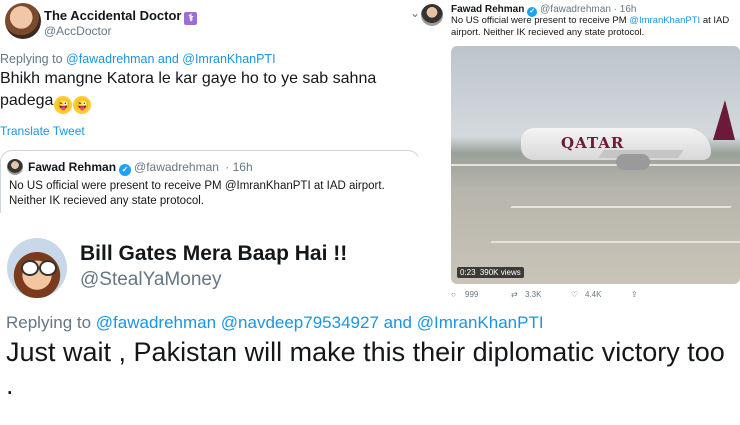 This screenshot has height=425, width=740. I want to click on airline-logo-text: QATAR, so click(593, 143).